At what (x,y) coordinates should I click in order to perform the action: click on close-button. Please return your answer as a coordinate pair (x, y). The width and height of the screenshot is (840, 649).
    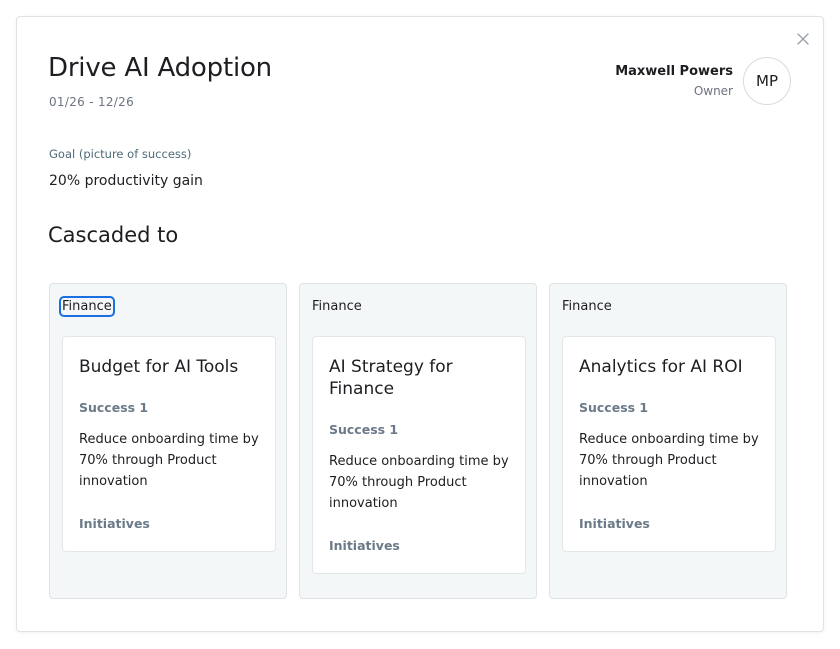
    Looking at the image, I should click on (803, 39).